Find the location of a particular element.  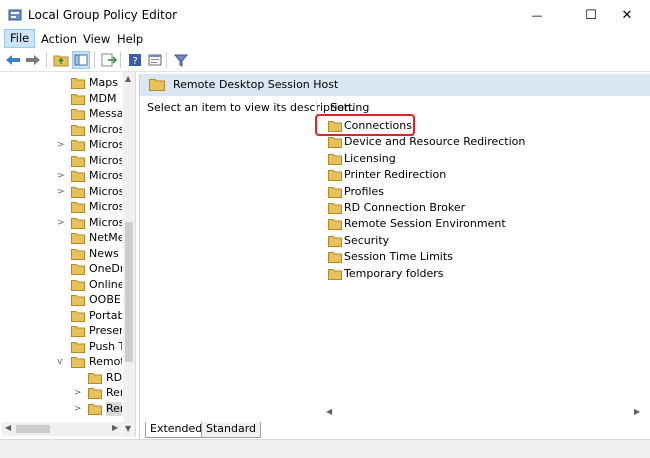

tree-item-label: RD is located at coordinates (114, 377).